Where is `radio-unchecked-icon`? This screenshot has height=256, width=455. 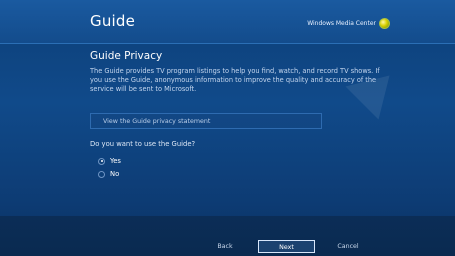
radio-unchecked-icon is located at coordinates (101, 174).